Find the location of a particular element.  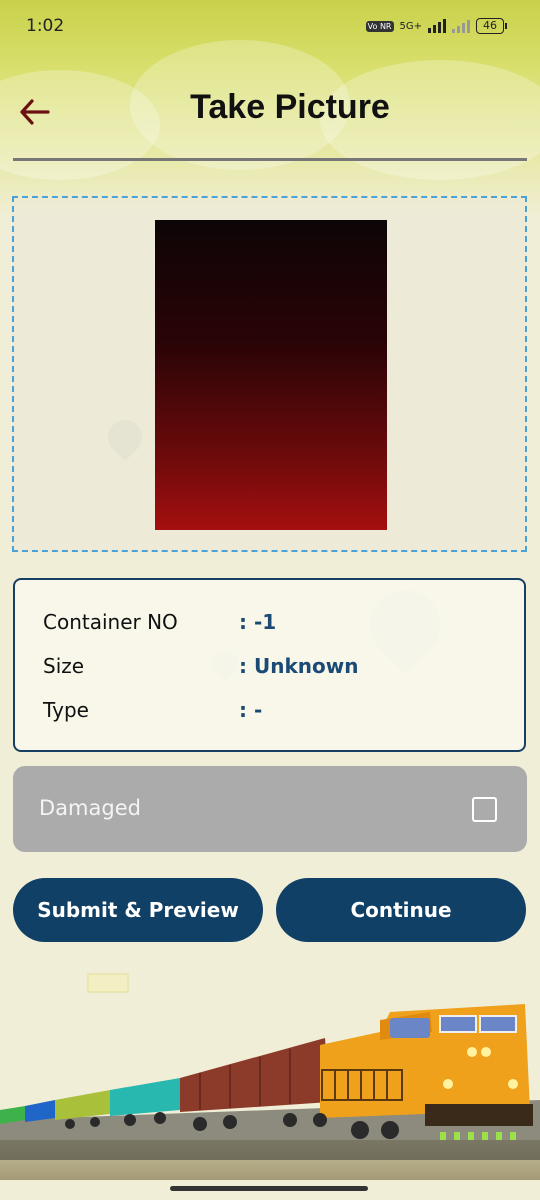

page-title: Take Picture is located at coordinates (290, 107).